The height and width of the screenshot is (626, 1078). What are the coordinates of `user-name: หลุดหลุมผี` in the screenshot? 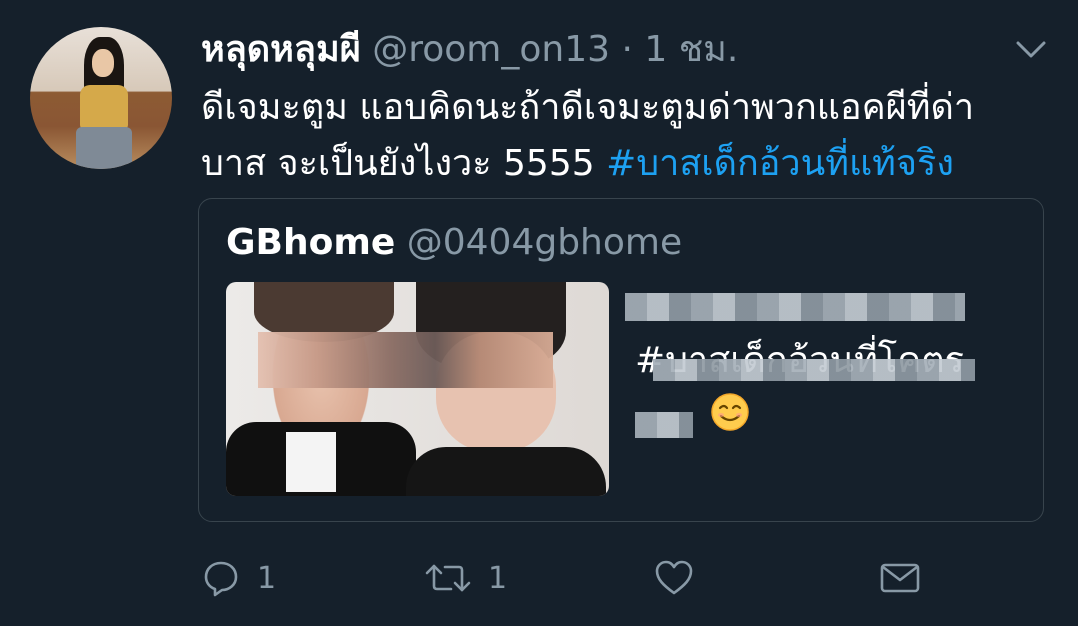 It's located at (281, 49).